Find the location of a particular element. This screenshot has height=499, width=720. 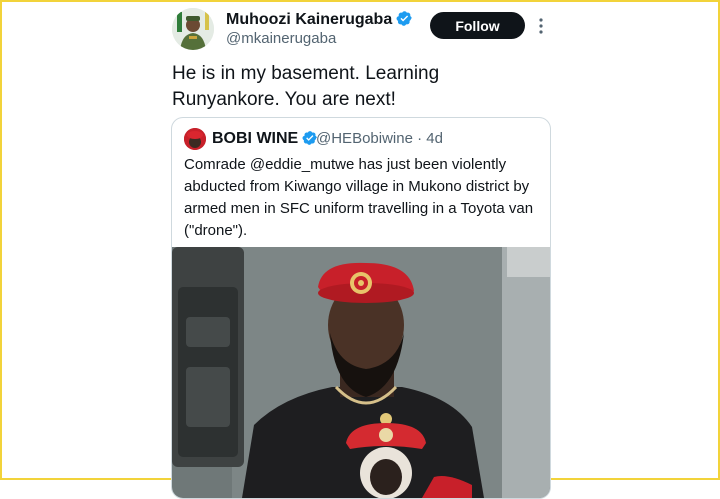

quoted-author-name-text: BOBI WINE is located at coordinates (255, 138).